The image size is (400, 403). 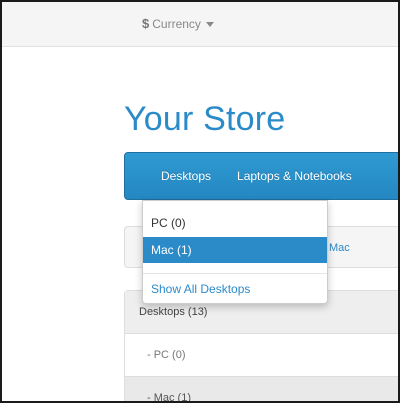 I want to click on store-logo: Your Store, so click(x=204, y=119).